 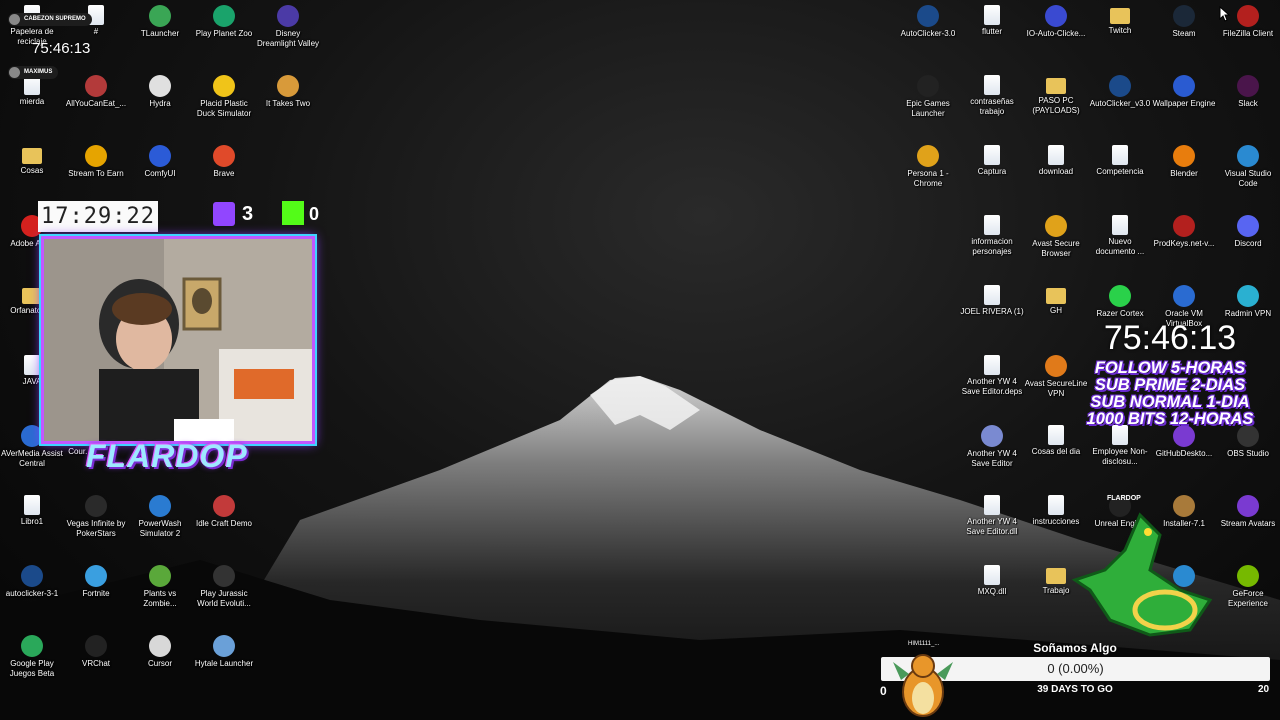 What do you see at coordinates (1120, 158) in the screenshot?
I see `desktop-icon: Competencia` at bounding box center [1120, 158].